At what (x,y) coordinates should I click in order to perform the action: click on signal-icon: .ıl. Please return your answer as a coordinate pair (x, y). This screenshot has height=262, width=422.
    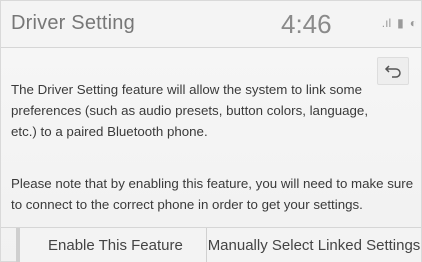
    Looking at the image, I should click on (386, 23).